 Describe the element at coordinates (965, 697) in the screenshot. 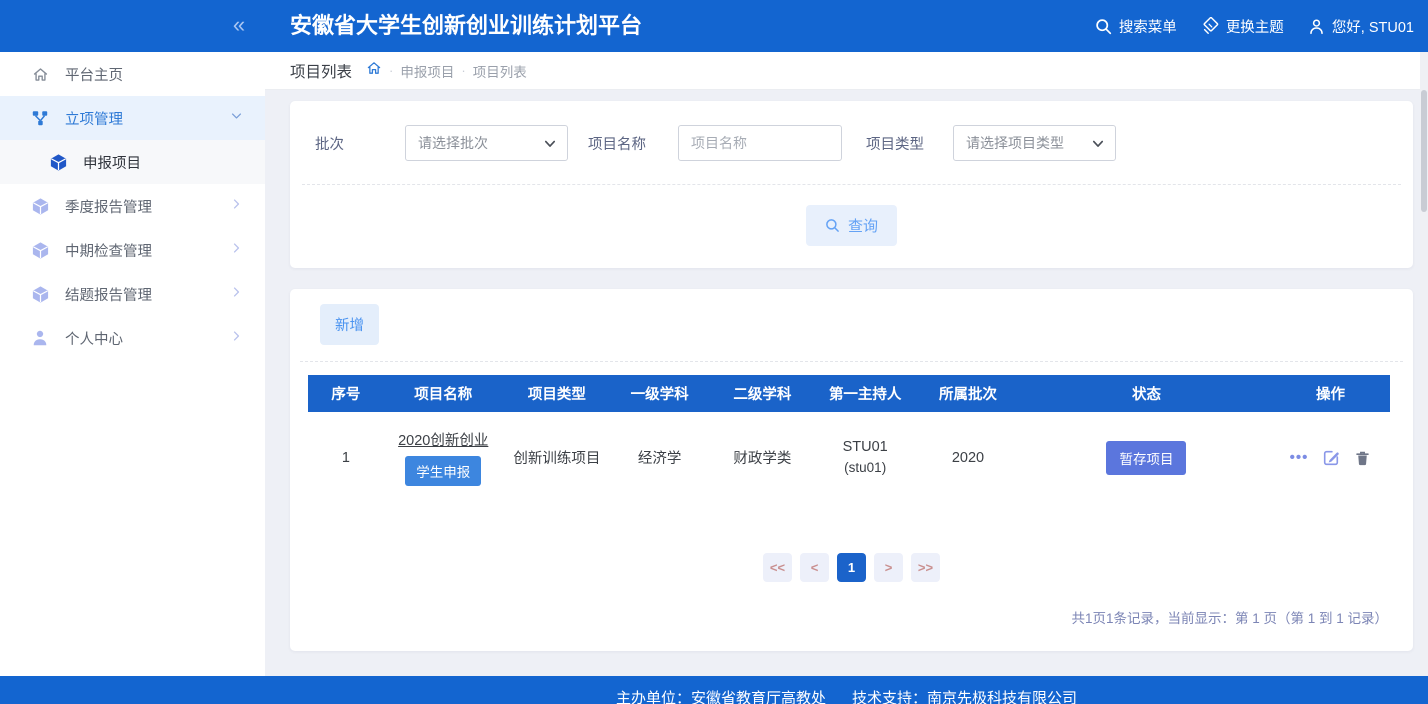

I see `footer-support: 技术支持：南京先极科技有限公司` at that location.